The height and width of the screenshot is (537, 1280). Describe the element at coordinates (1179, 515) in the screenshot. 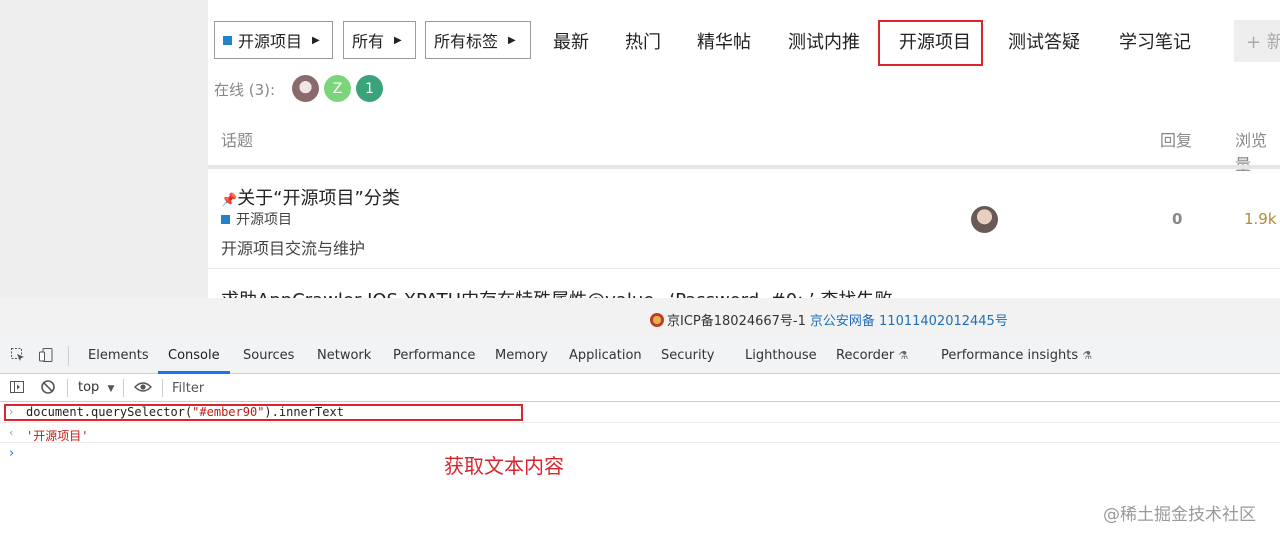

I see `watermark: @稀土掘金技术社区` at that location.